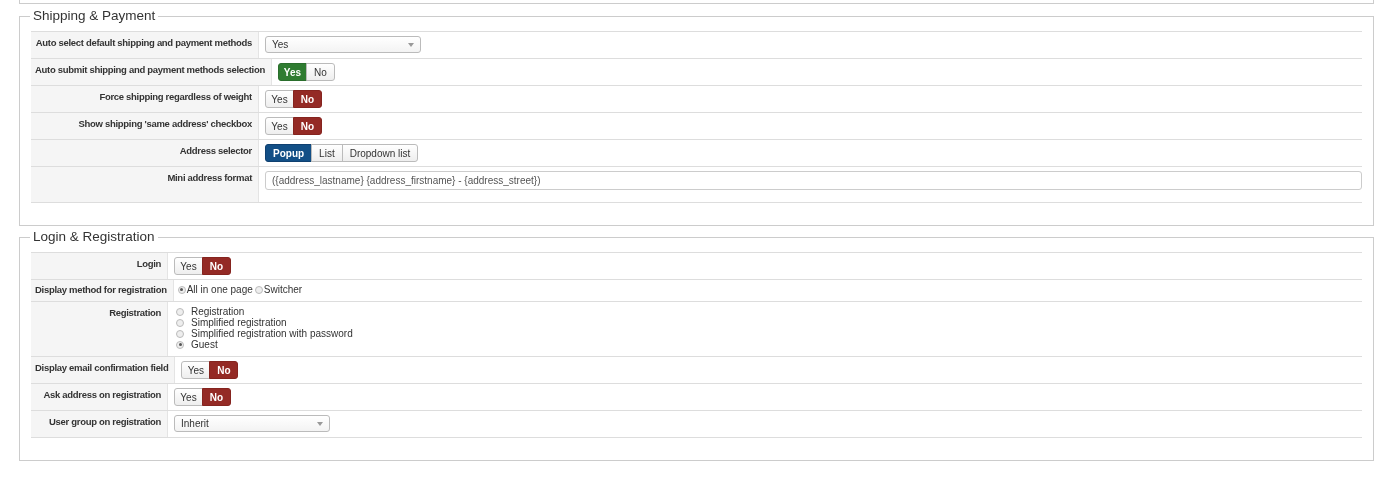 The height and width of the screenshot is (477, 1385). I want to click on field-label: Auto select default shipping and payment methods, so click(145, 45).